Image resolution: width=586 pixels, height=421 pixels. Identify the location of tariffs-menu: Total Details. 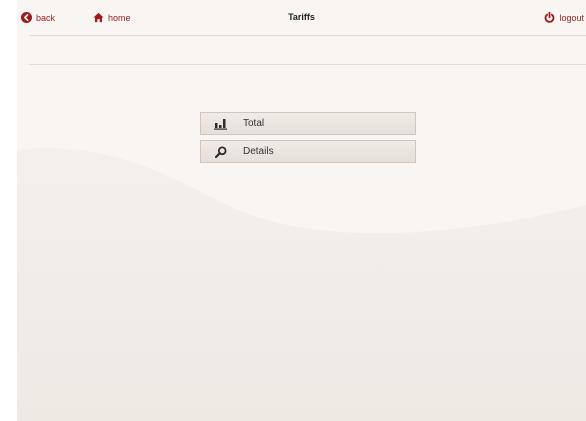
(308, 140).